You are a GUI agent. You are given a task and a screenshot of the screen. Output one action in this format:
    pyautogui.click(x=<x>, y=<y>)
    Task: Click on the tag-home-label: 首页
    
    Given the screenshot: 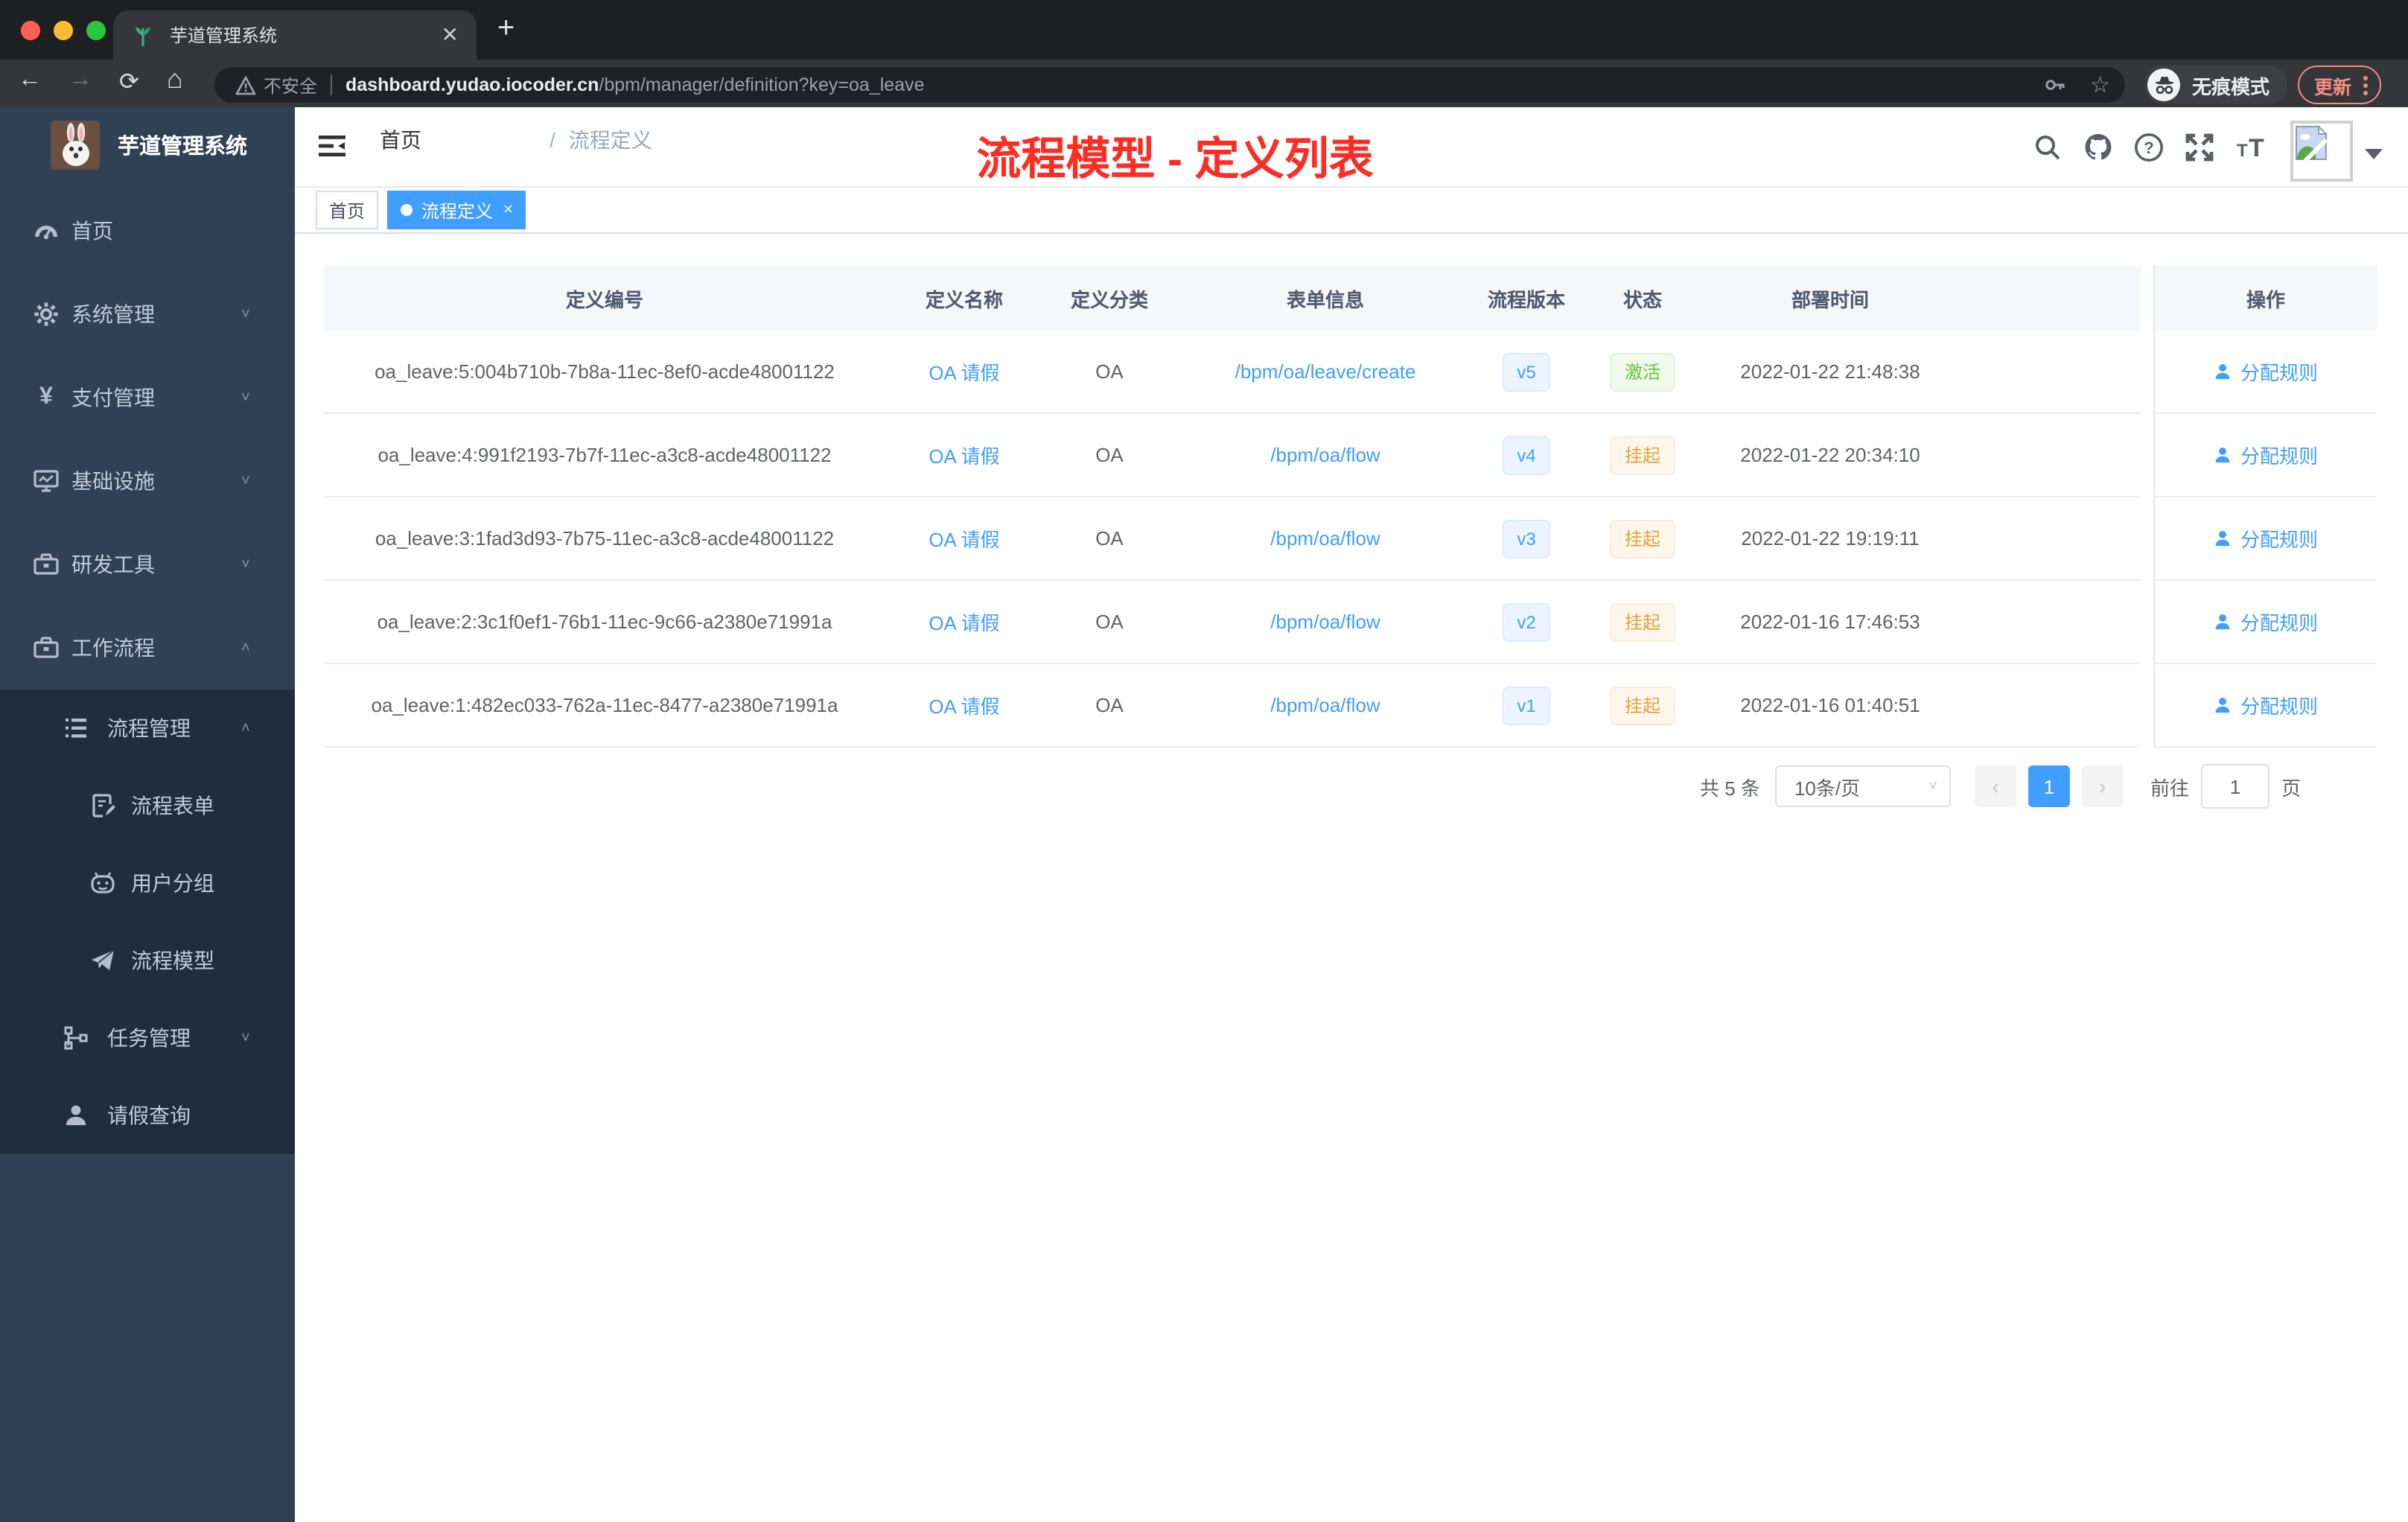 What is the action you would take?
    pyautogui.click(x=347, y=210)
    